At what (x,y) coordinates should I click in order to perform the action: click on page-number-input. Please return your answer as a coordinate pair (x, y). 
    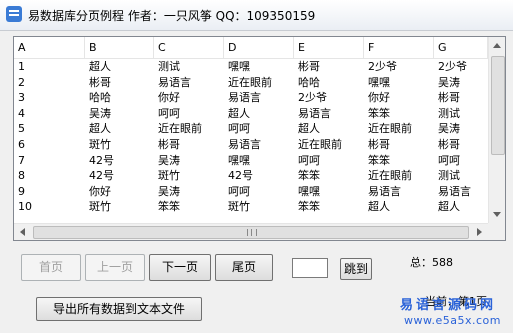
    Looking at the image, I should click on (310, 268).